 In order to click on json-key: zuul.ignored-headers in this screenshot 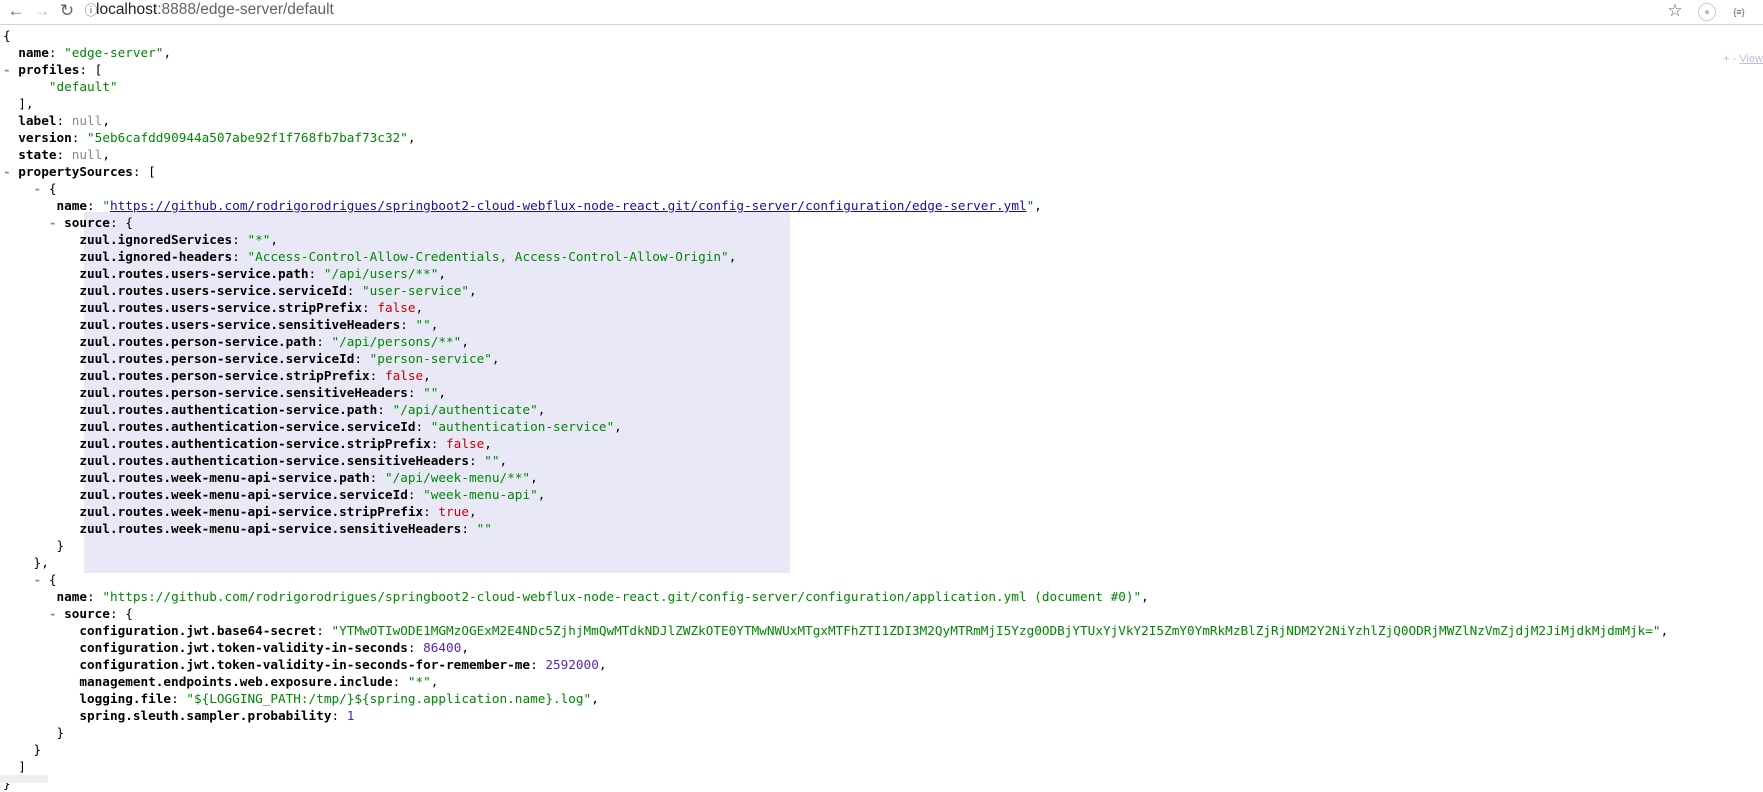, I will do `click(156, 256)`.